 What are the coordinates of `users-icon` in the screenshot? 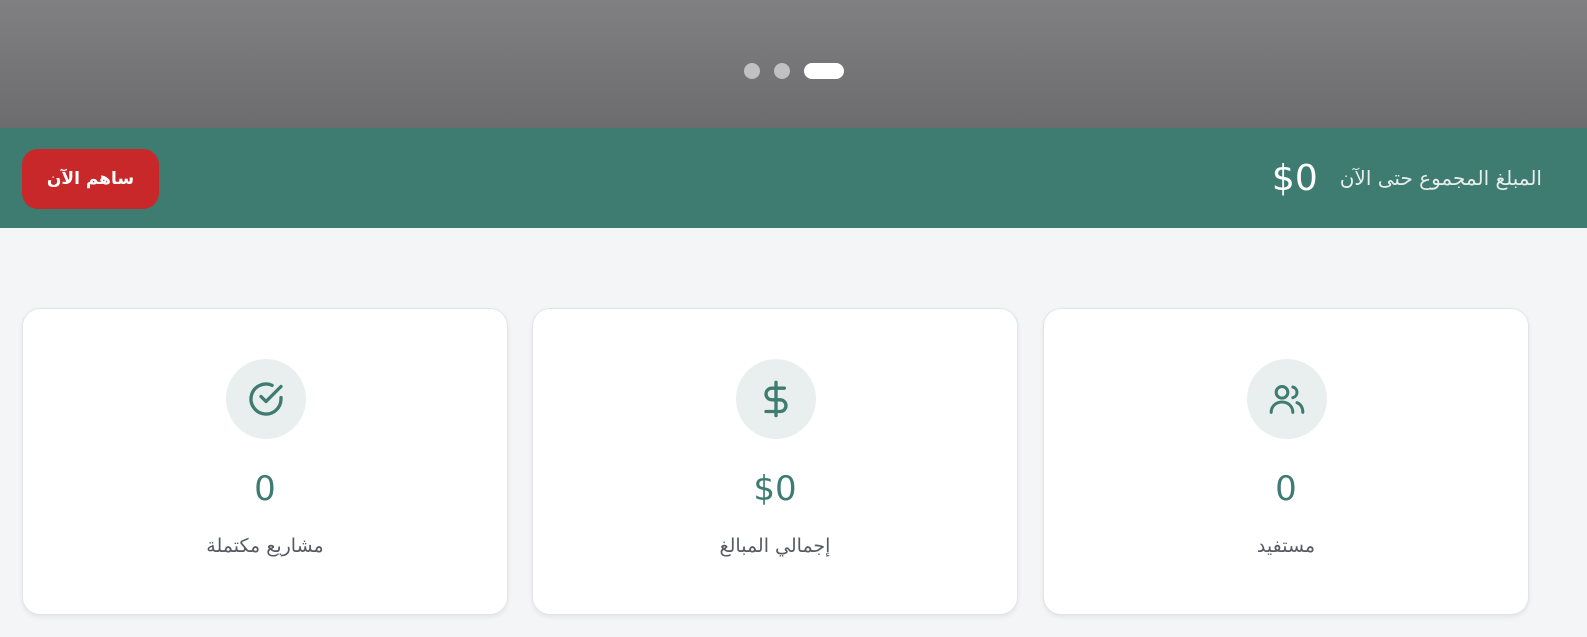 It's located at (1287, 399).